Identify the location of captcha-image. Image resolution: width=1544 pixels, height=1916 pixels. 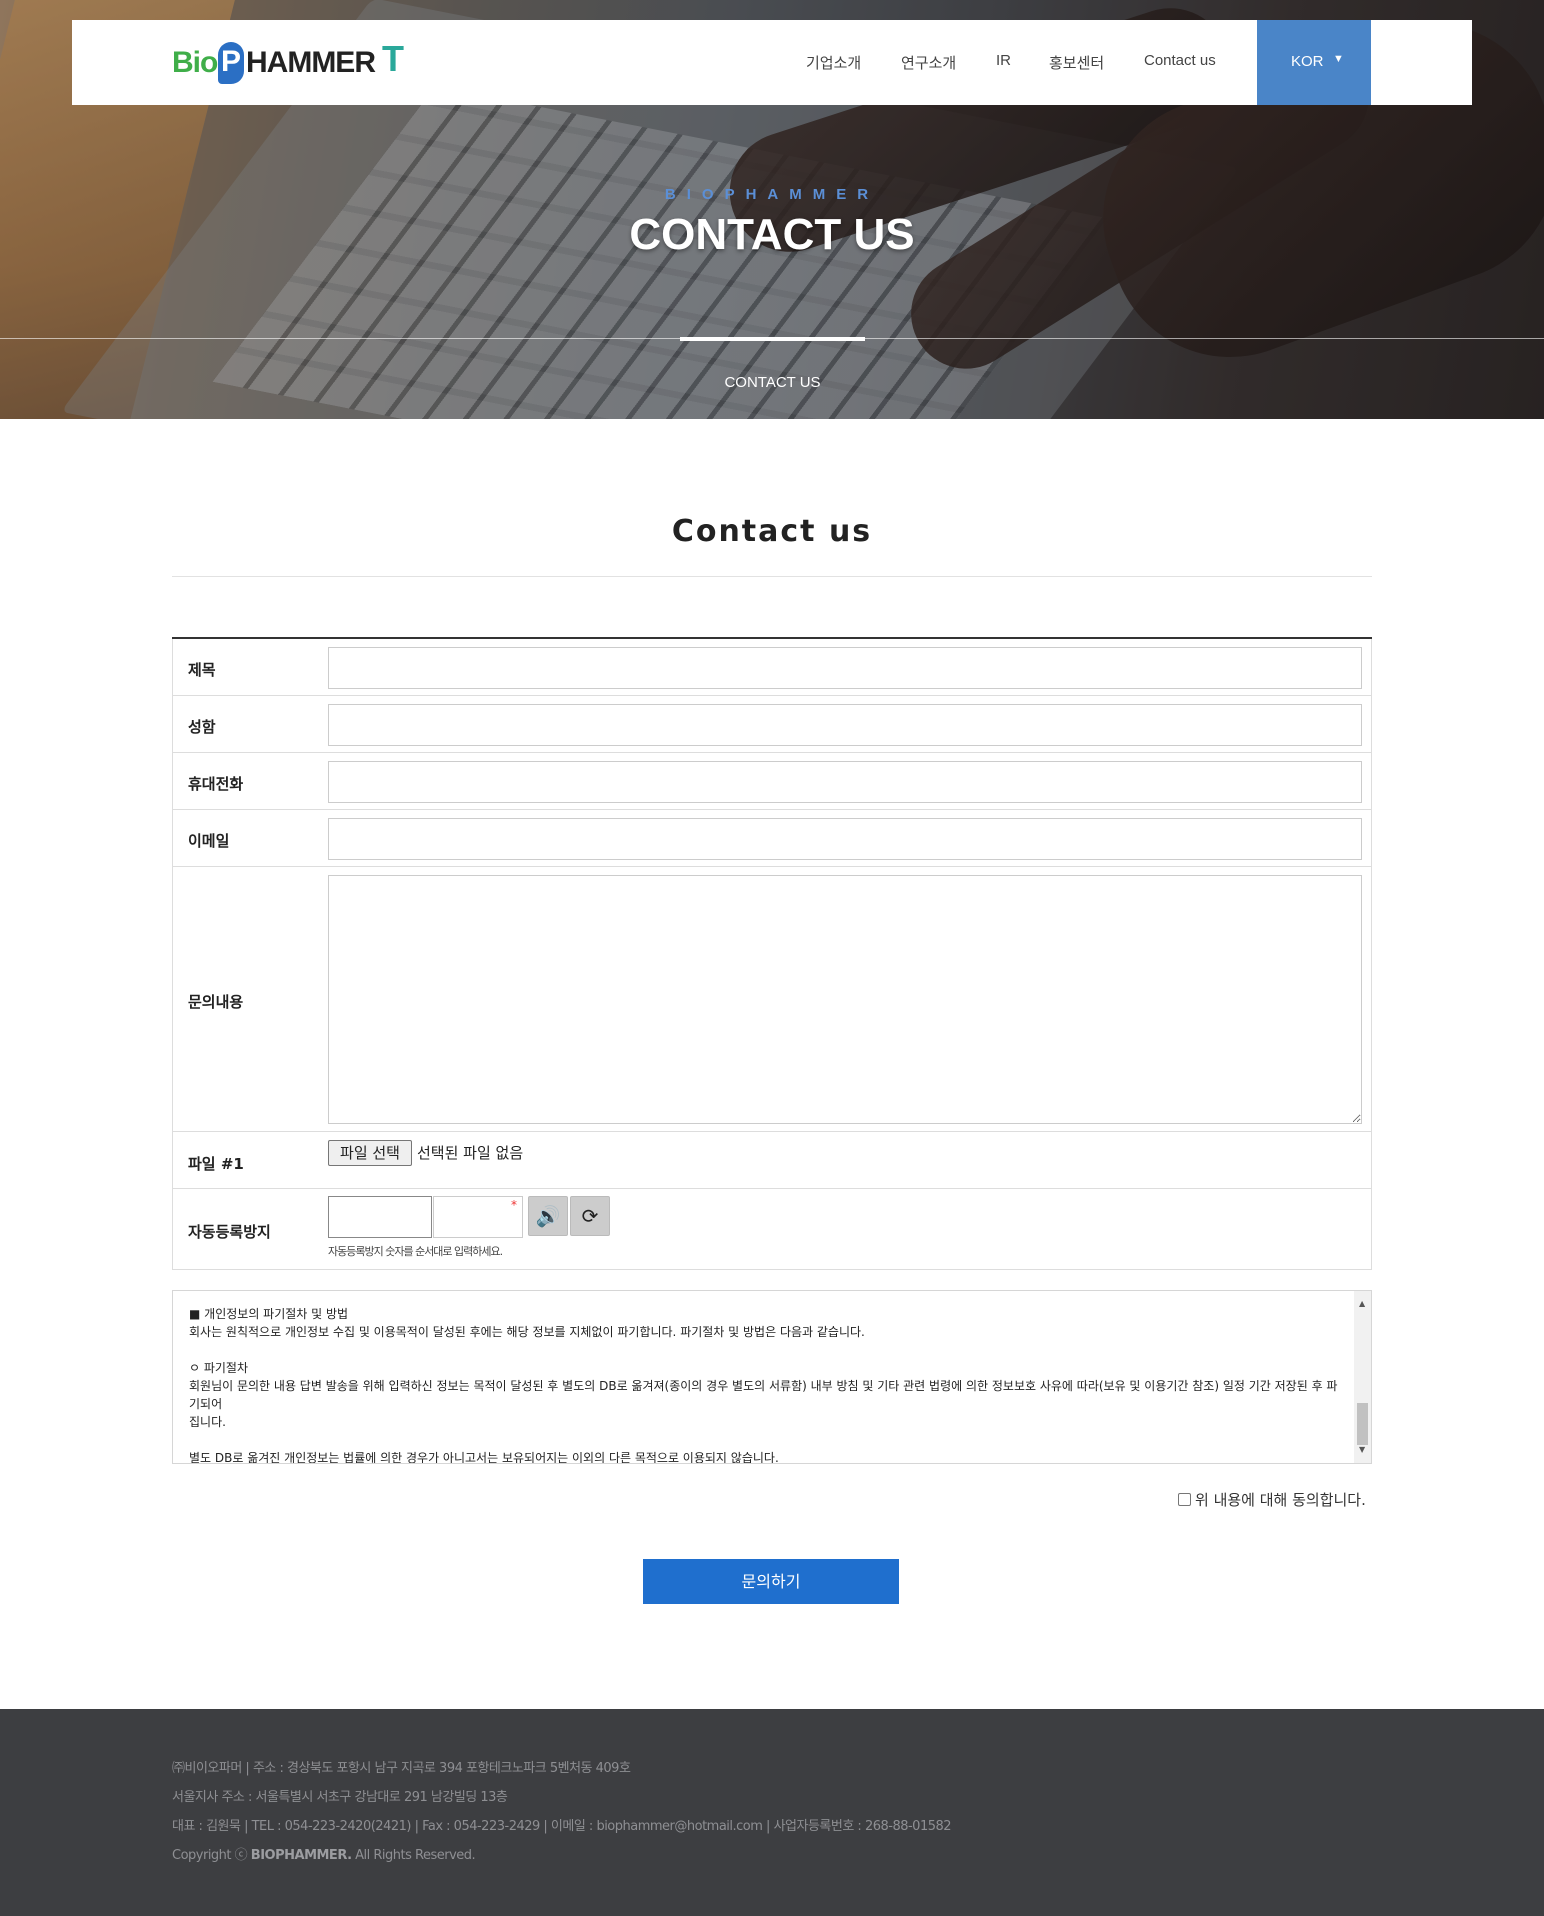
(380, 1217).